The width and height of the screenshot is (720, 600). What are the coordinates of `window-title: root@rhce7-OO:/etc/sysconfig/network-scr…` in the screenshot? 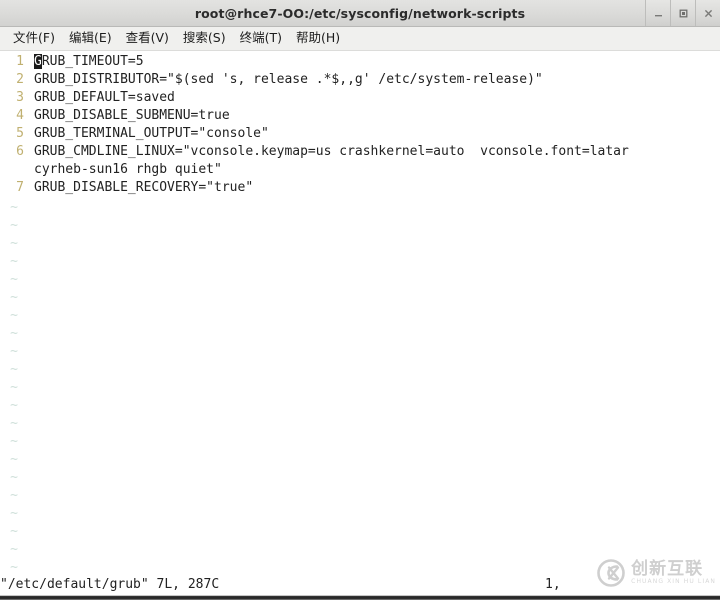 It's located at (360, 13).